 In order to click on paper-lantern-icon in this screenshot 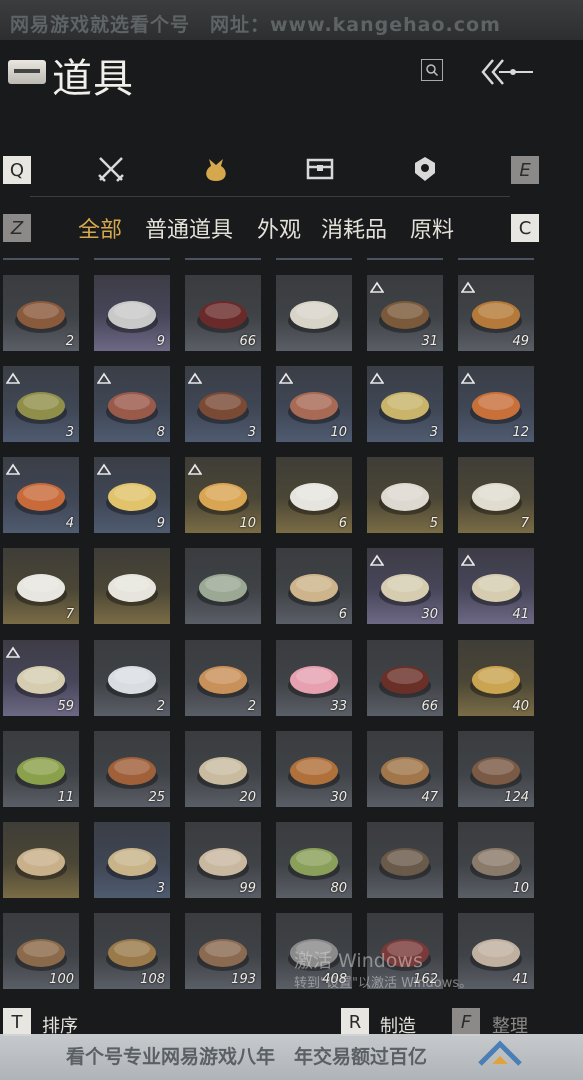, I will do `click(132, 678)`.